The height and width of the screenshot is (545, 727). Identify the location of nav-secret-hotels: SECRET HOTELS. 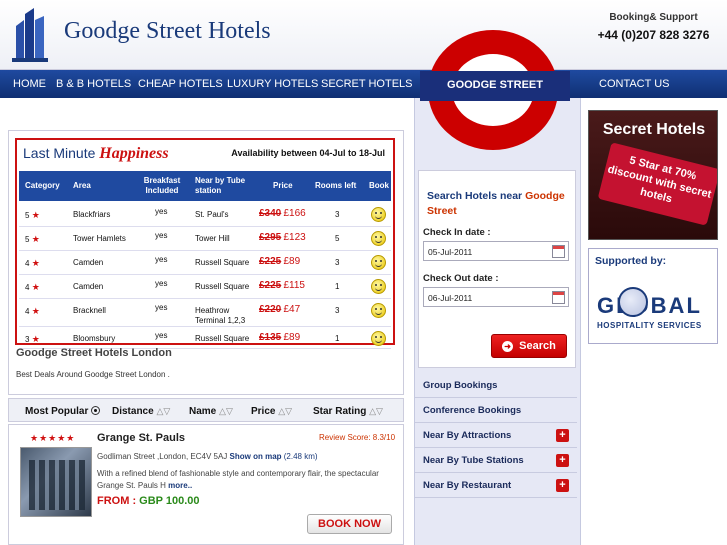
(367, 84).